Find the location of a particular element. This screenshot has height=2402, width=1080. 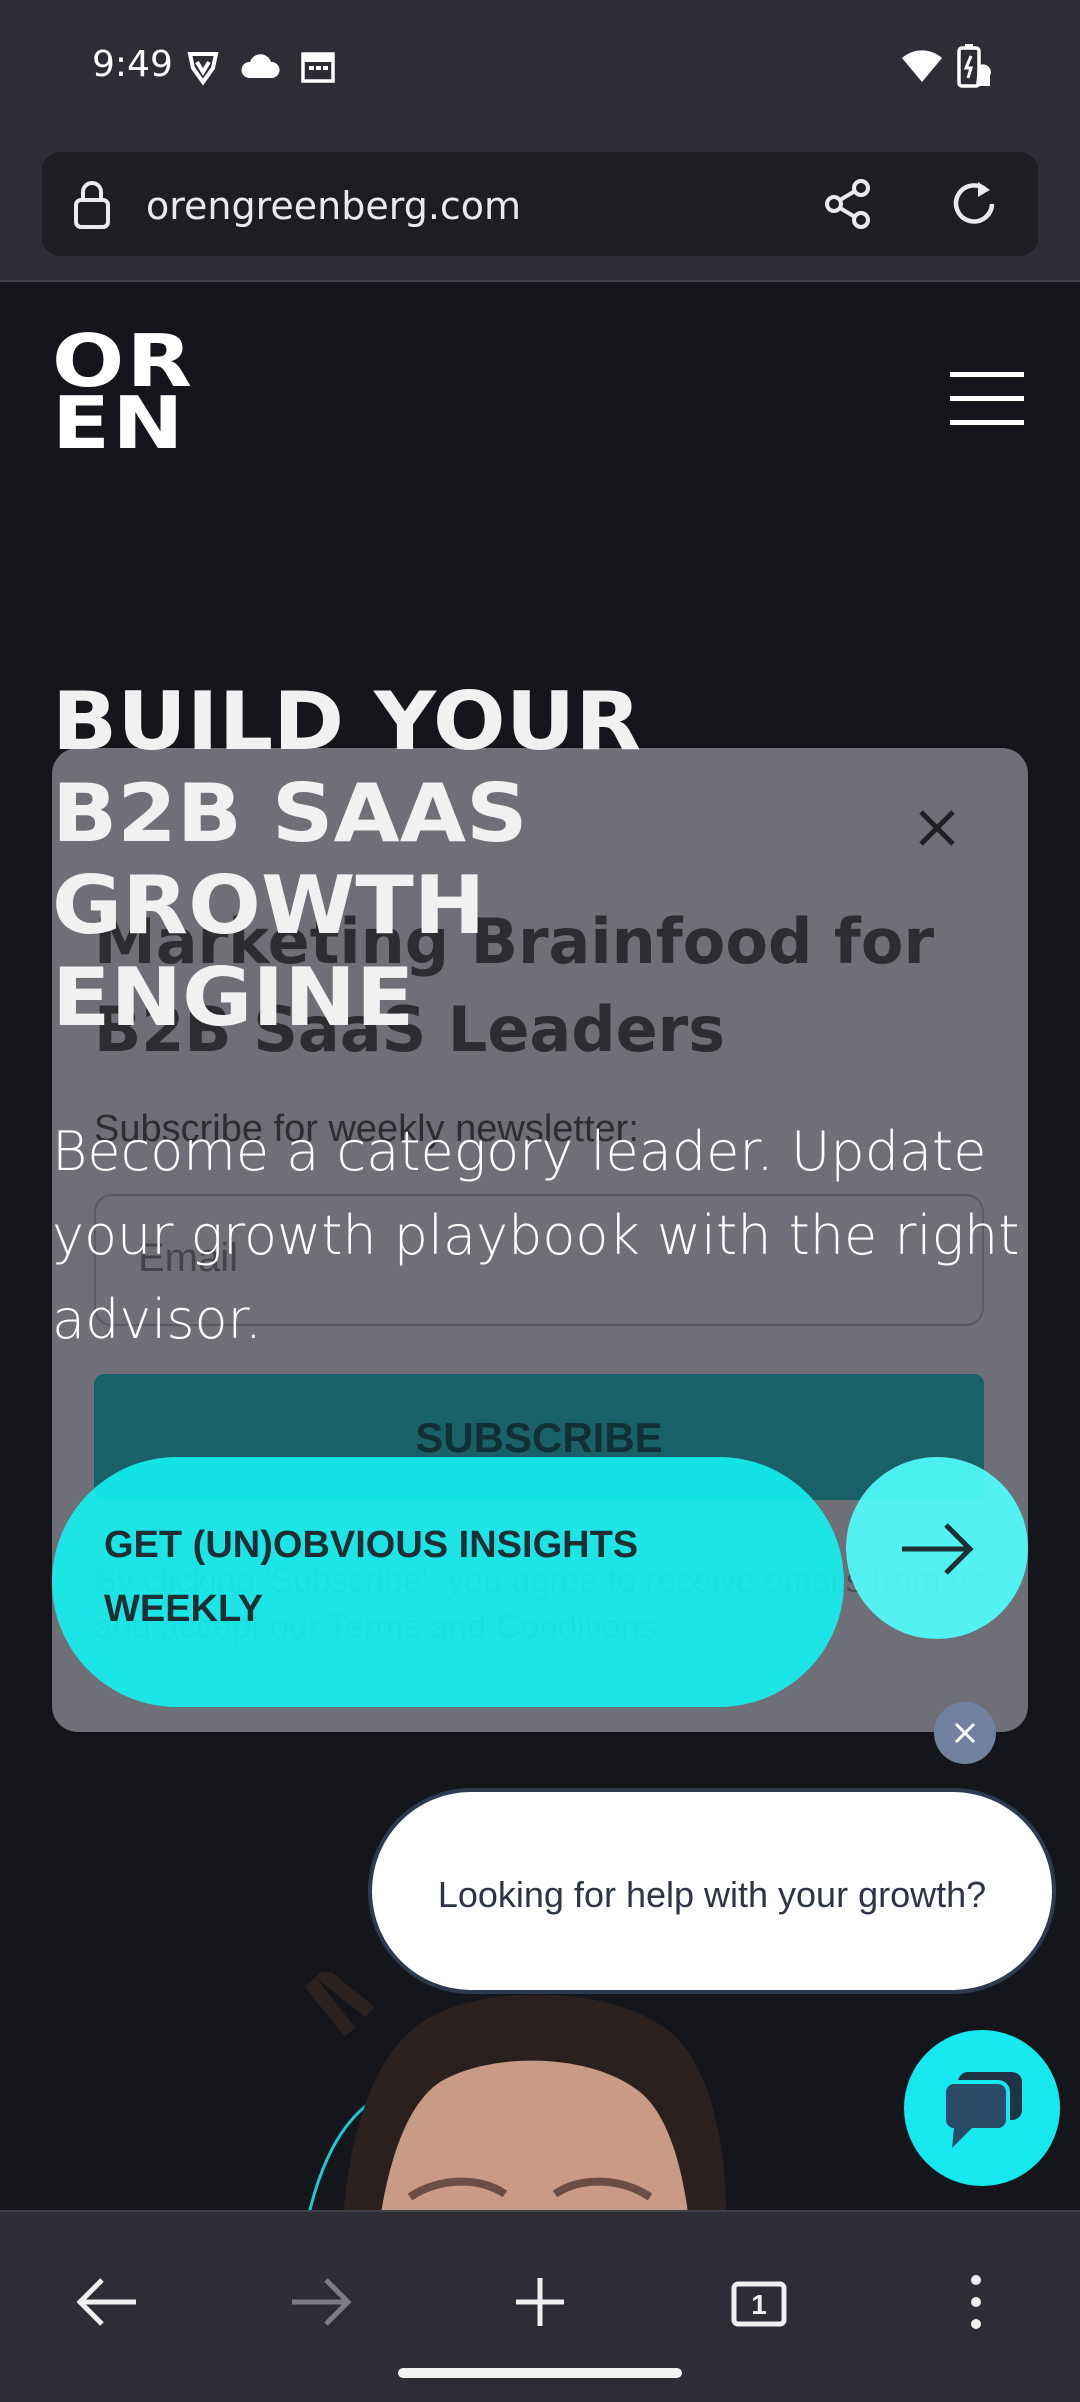

status-time: 9:49 is located at coordinates (132, 64).